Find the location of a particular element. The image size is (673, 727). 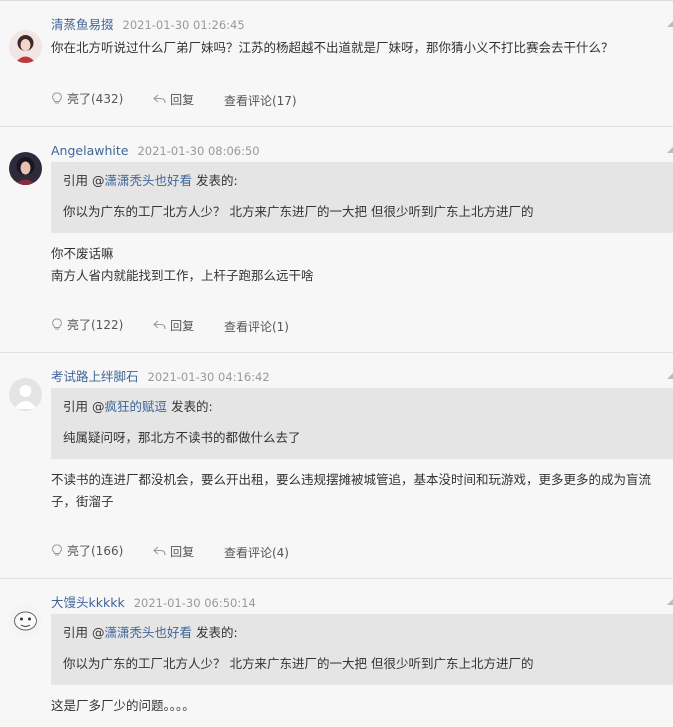

quoted-user-link: 疯狂的赋逗 is located at coordinates (135, 406).